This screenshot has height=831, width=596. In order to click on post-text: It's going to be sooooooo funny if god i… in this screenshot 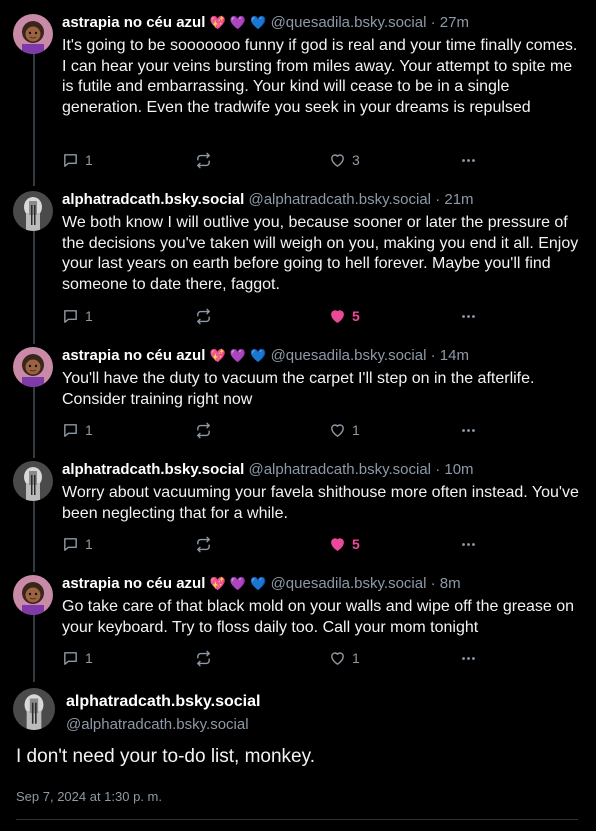, I will do `click(320, 76)`.